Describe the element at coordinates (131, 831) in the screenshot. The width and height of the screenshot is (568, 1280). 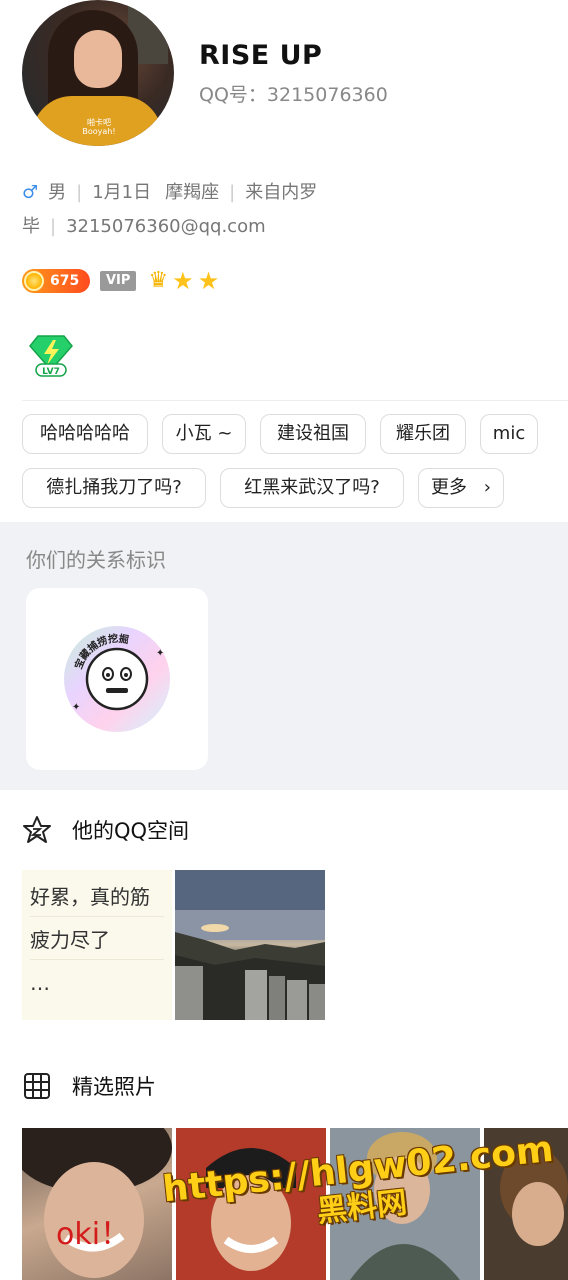
I see `qzone-title: 他的QQ空间` at that location.